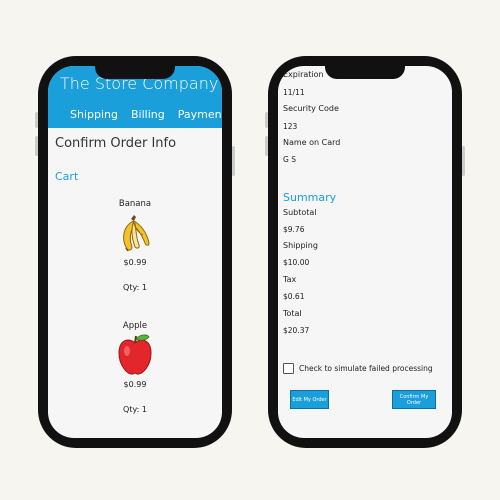 The width and height of the screenshot is (500, 500). What do you see at coordinates (135, 233) in the screenshot?
I see `banana-icon` at bounding box center [135, 233].